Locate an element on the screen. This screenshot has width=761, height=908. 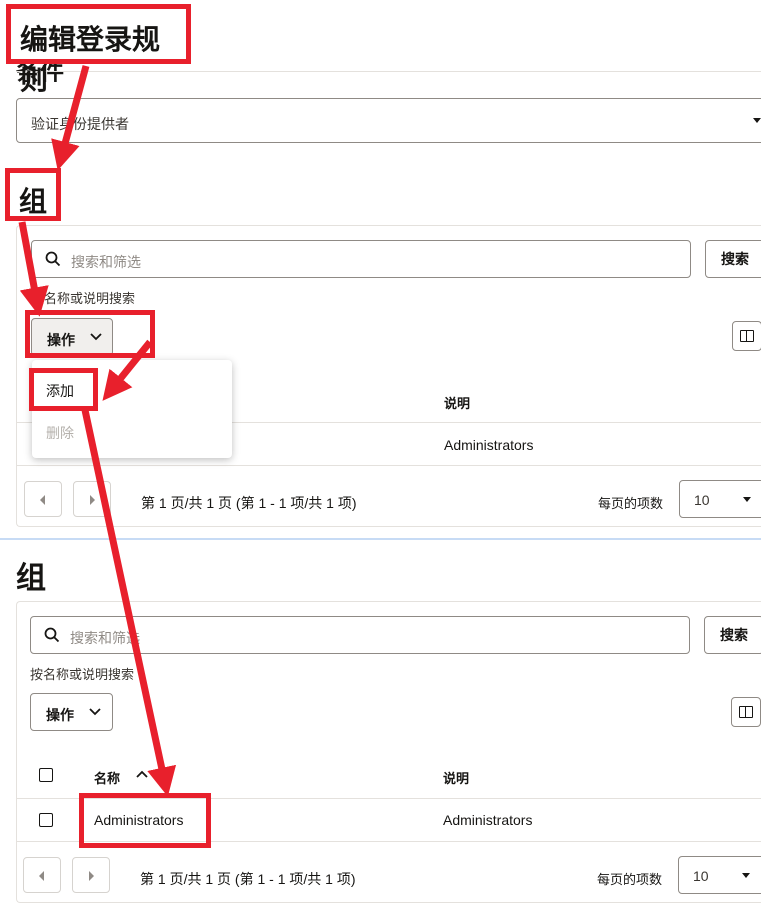
groups-heading: 组 is located at coordinates (31, 578).